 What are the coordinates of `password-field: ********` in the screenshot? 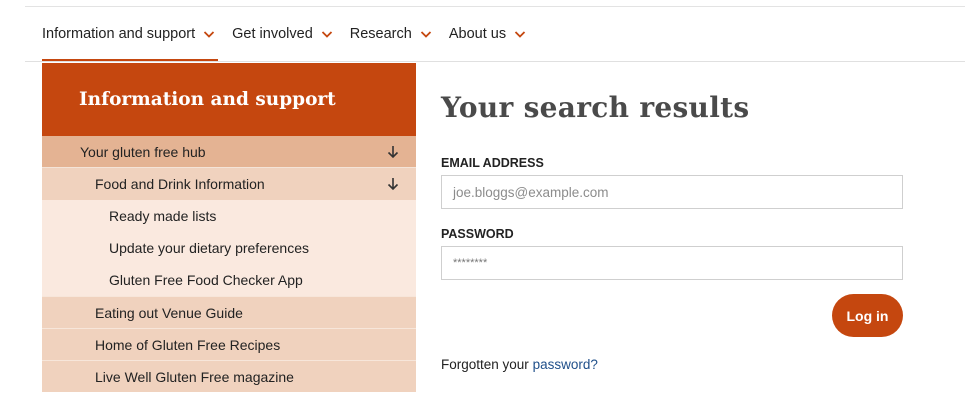 It's located at (672, 263).